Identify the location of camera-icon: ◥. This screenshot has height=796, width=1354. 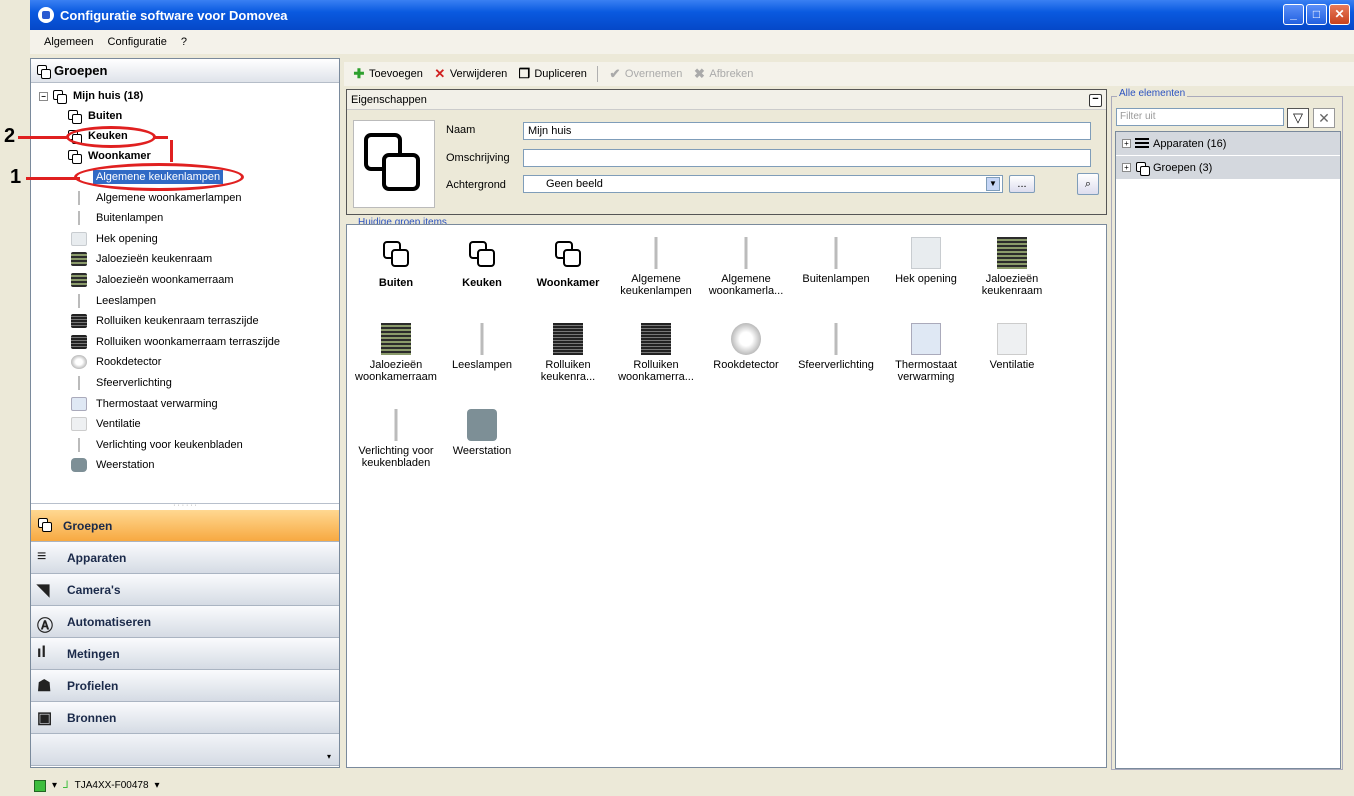
(43, 590).